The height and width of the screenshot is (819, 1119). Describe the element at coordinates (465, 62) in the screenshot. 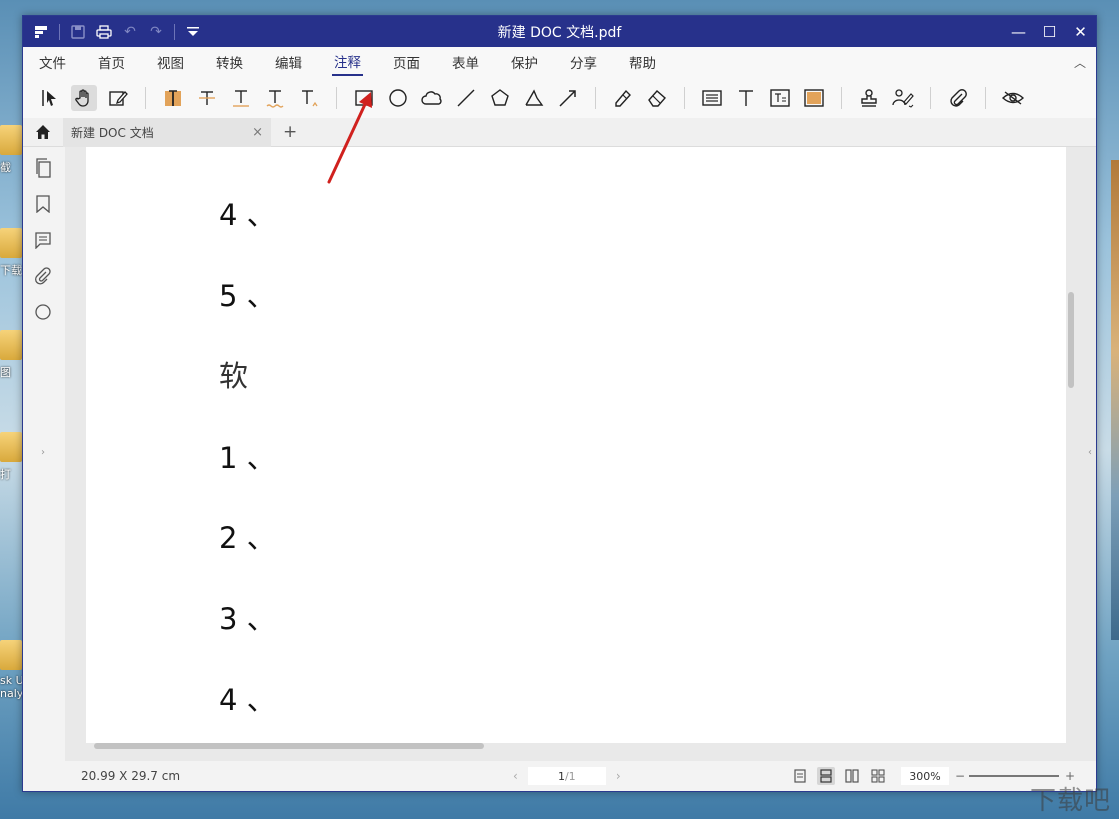

I see `menu-form: 表单` at that location.